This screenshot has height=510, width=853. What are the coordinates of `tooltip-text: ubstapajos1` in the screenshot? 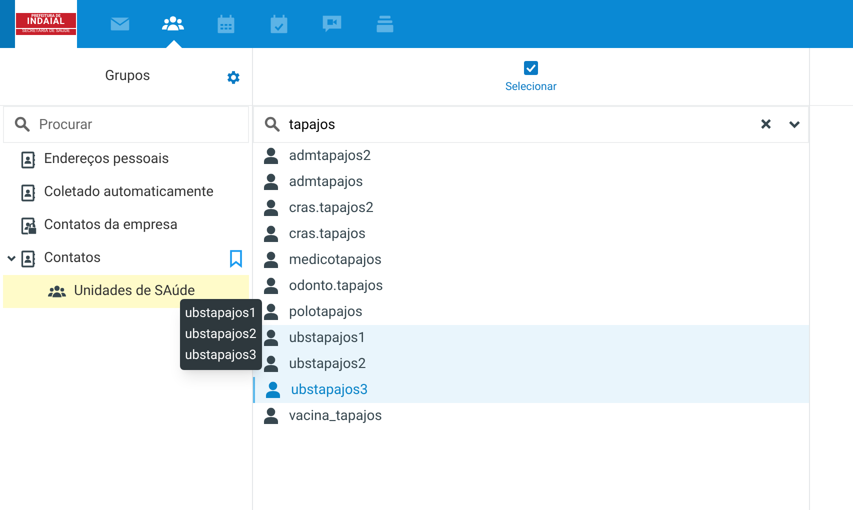 It's located at (221, 314).